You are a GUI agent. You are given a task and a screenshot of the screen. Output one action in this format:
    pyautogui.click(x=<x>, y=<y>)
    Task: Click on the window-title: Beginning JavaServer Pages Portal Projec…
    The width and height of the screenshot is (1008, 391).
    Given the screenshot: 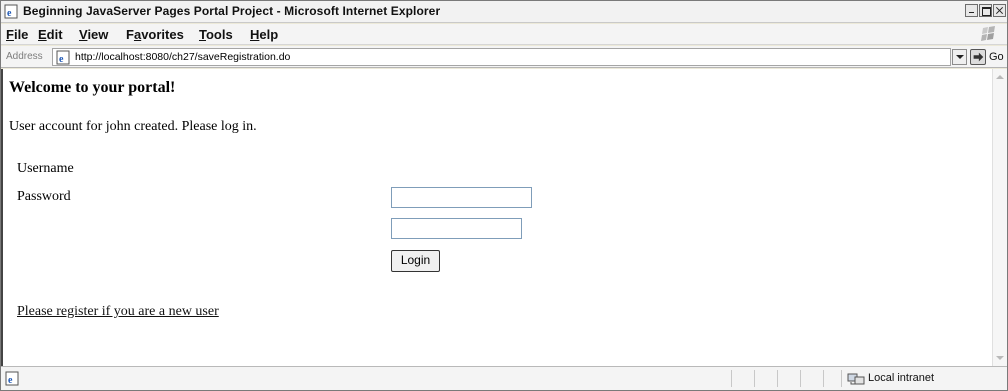 What is the action you would take?
    pyautogui.click(x=232, y=11)
    